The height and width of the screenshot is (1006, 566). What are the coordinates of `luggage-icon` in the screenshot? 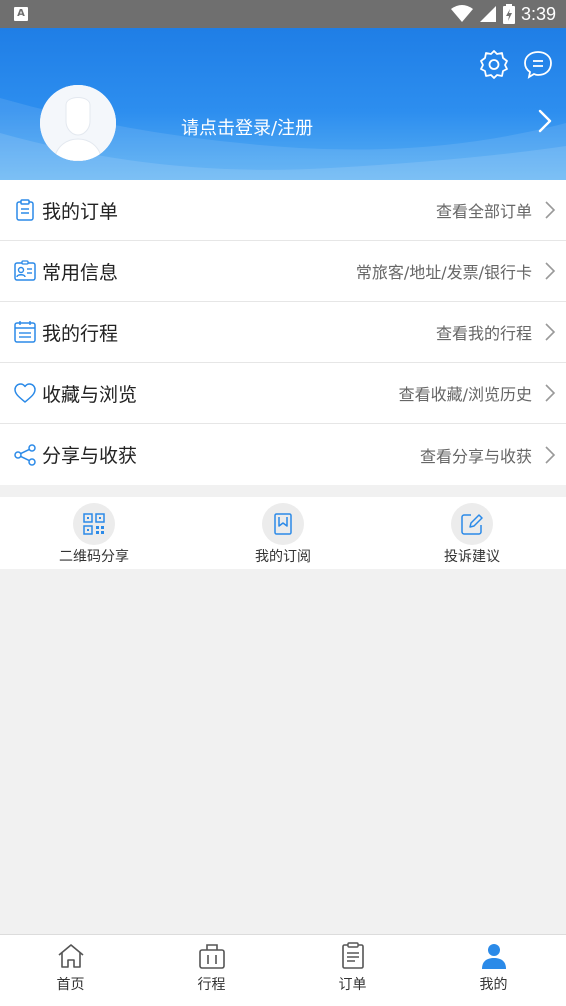 It's located at (211, 956).